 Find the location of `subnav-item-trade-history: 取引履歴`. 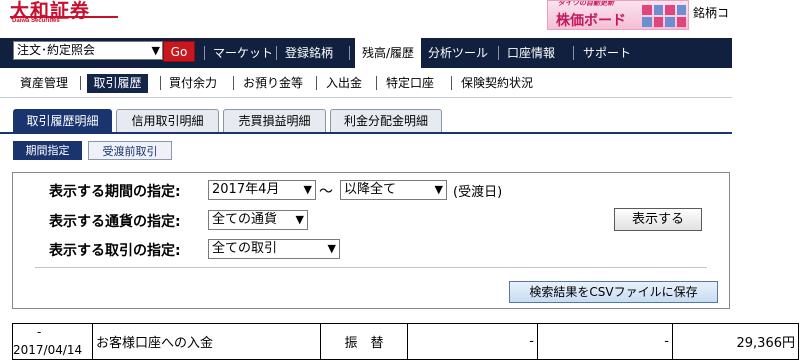

subnav-item-trade-history: 取引履歴 is located at coordinates (117, 83).